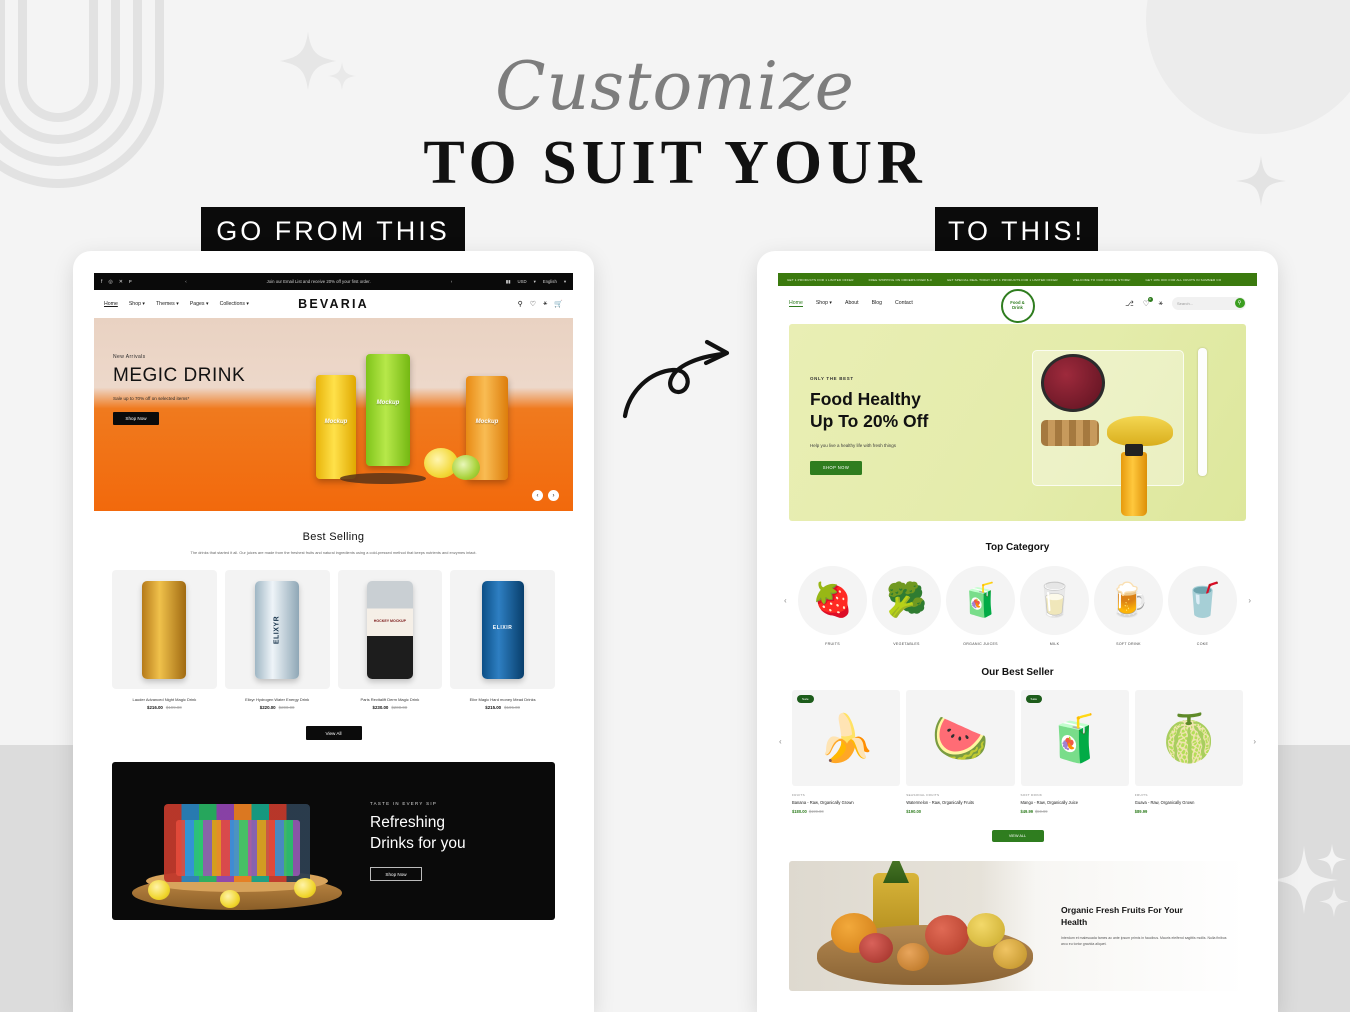 This screenshot has width=1350, height=1012. I want to click on site-logo: Food & Drink, so click(1017, 306).